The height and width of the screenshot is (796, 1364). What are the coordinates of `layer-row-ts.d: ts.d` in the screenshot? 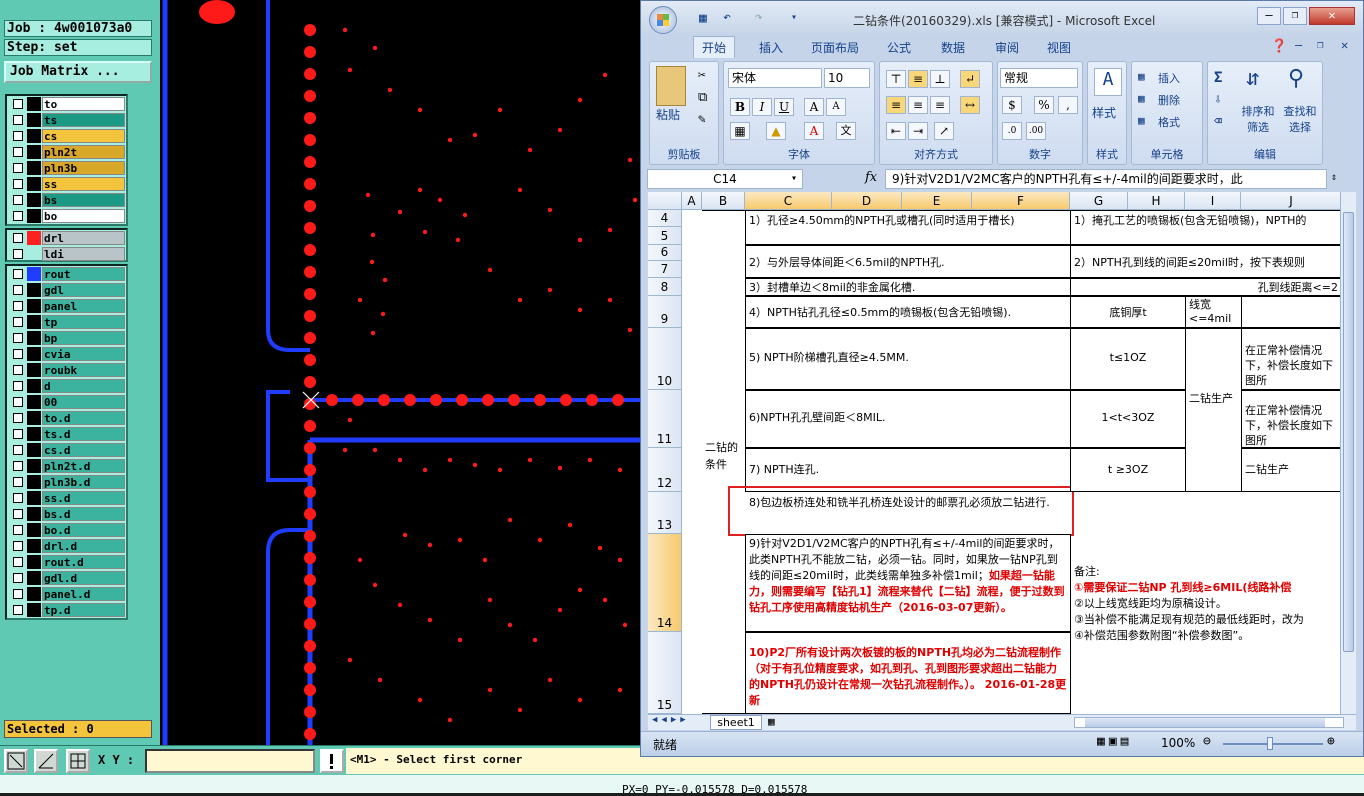 It's located at (66, 434).